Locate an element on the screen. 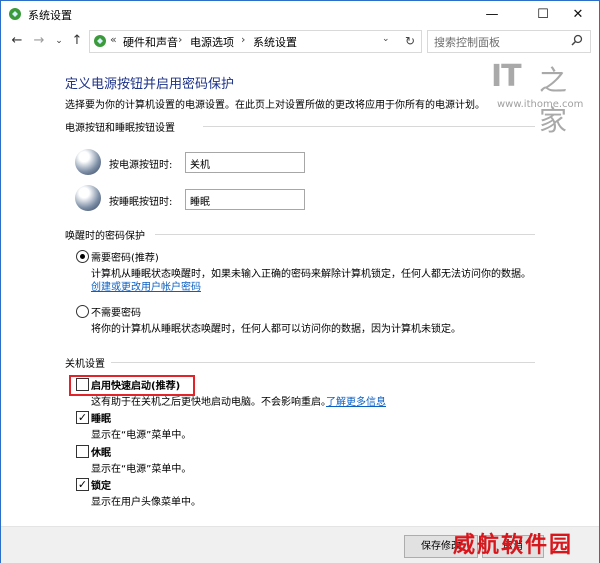  search-input: 搜索控制面板 is located at coordinates (509, 41).